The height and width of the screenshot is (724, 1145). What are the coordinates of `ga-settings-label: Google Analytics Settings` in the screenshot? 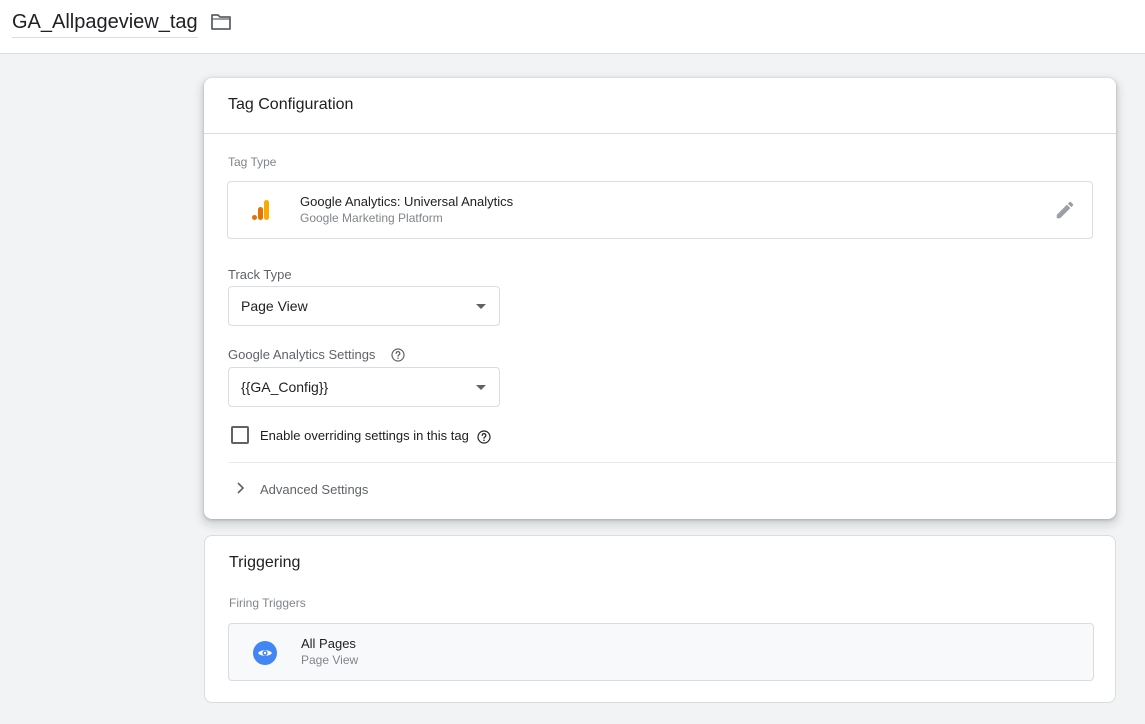 It's located at (302, 354).